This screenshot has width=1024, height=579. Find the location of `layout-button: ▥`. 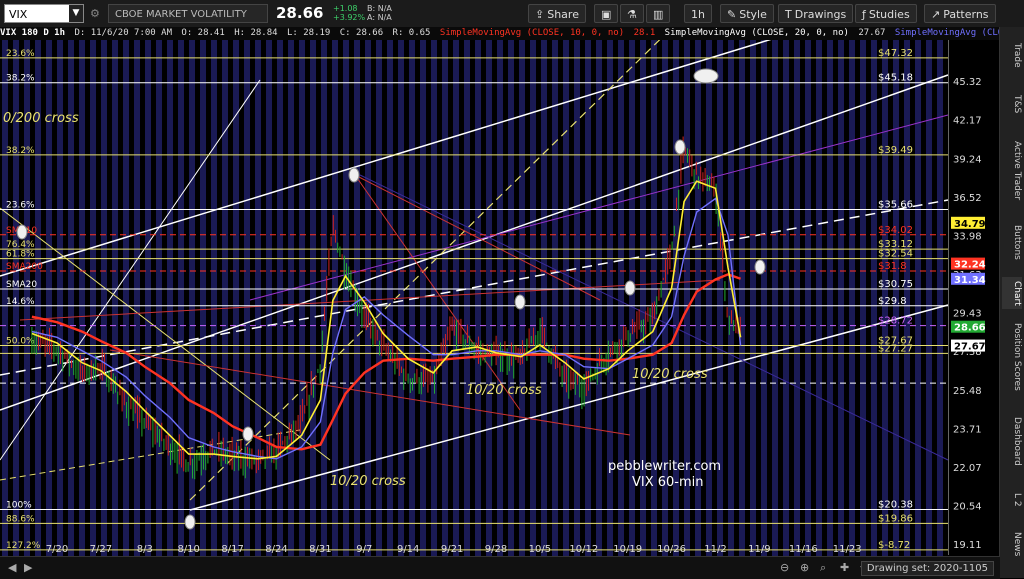

layout-button: ▥ is located at coordinates (658, 13).